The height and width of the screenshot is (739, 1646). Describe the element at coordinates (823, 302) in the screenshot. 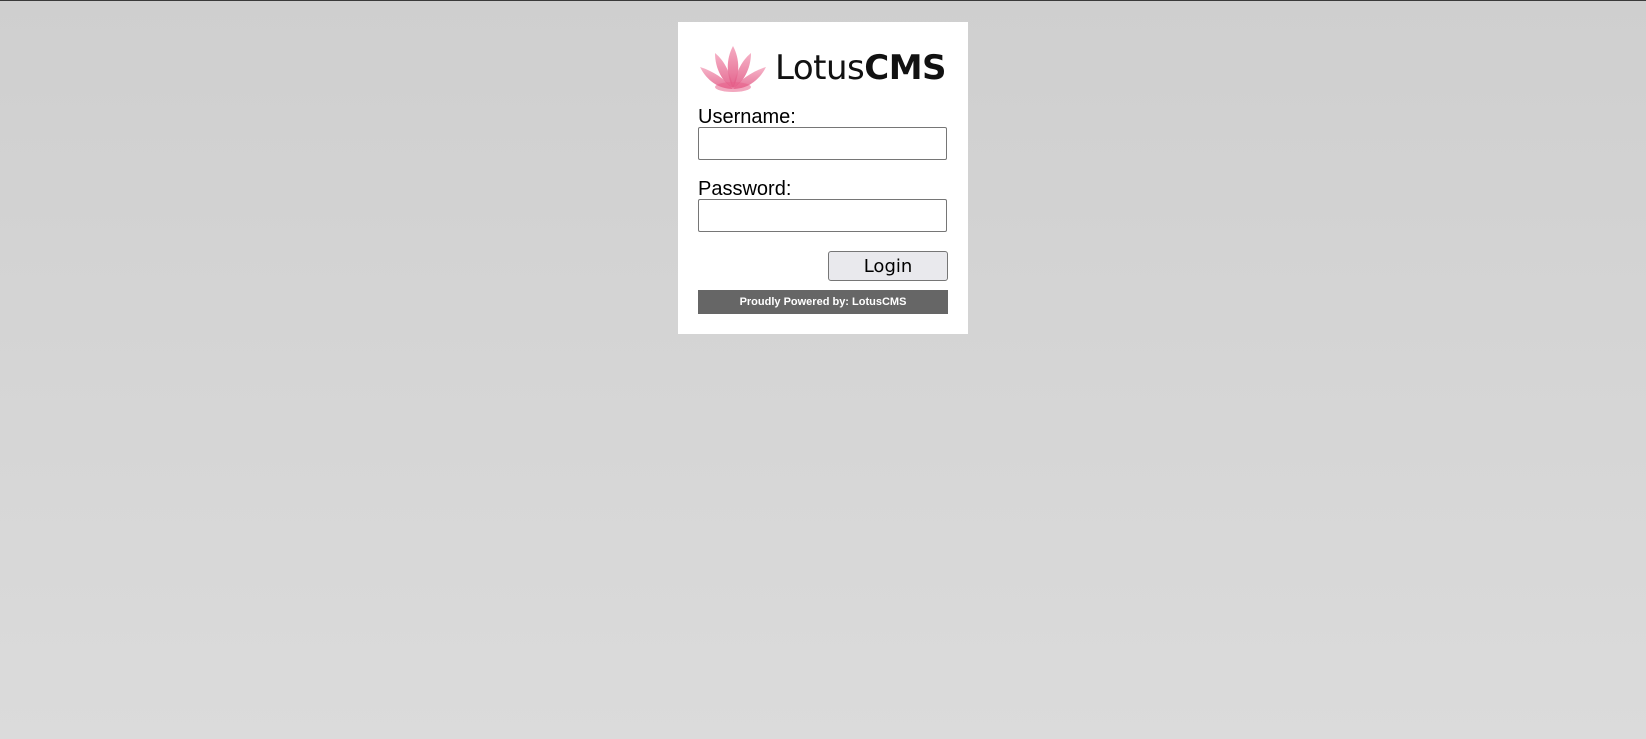

I see `powered-by-footer: Proudly Powered by: LotusCMS` at that location.